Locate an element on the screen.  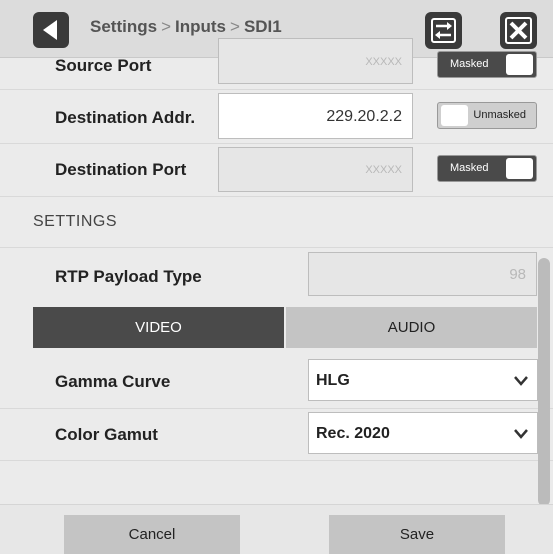
breadcrumb-settings: Settings is located at coordinates (123, 26).